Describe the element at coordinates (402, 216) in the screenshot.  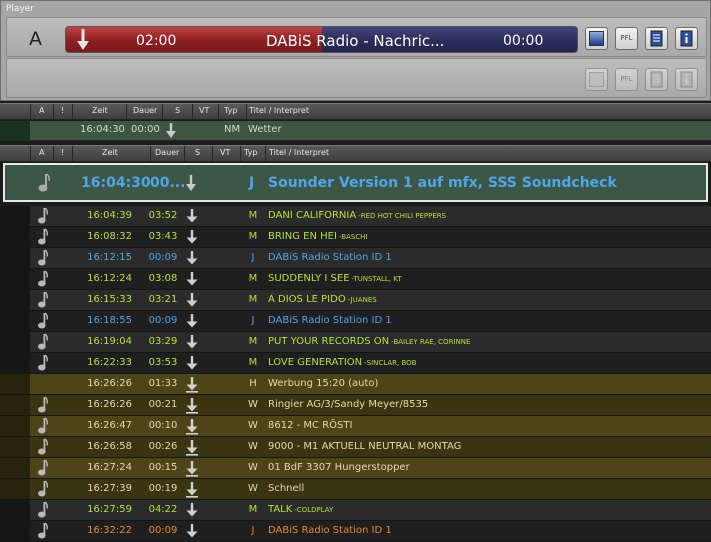
I see `row-artist: -RED HOT CHILI PEPPERS` at that location.